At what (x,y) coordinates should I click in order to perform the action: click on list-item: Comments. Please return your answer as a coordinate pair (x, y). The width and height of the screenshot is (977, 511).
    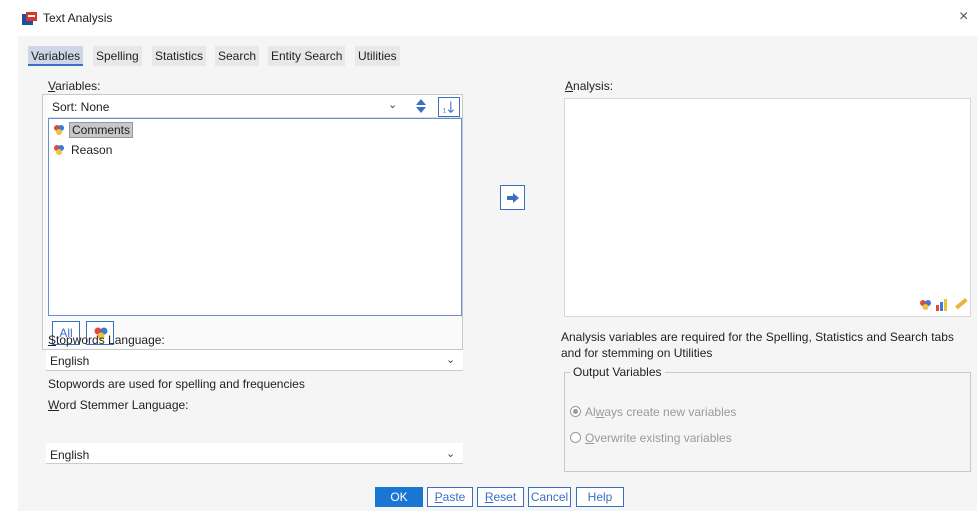
    Looking at the image, I should click on (93, 130).